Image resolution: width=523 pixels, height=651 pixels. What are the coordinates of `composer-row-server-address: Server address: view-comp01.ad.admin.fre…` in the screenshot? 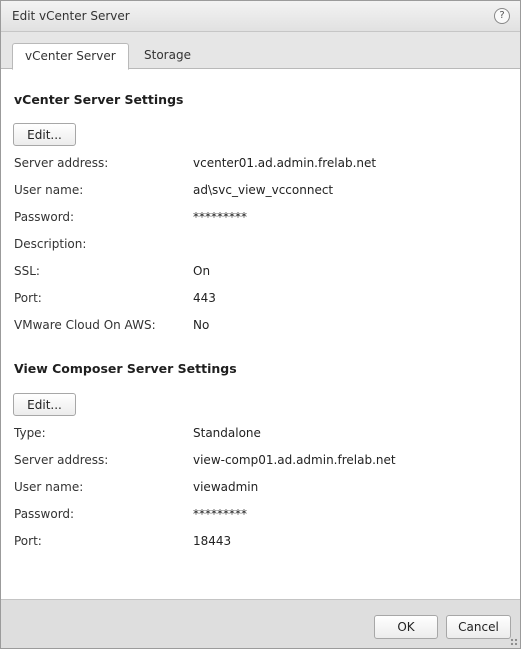 It's located at (254, 461).